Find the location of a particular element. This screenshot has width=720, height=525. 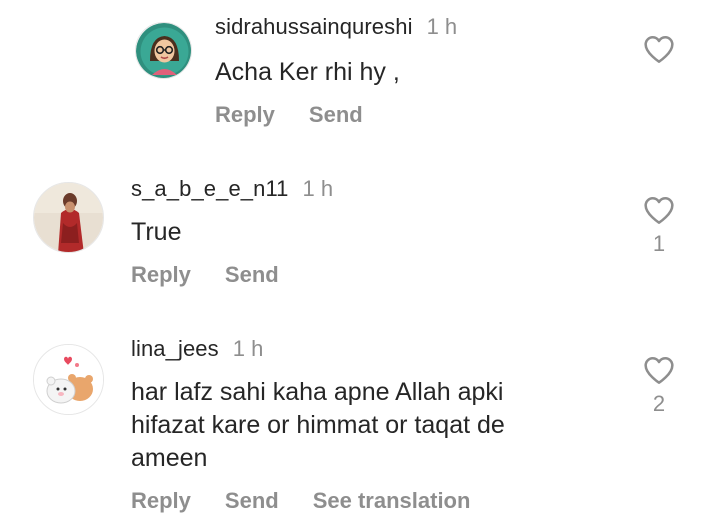

like-area: 2 is located at coordinates (659, 386).